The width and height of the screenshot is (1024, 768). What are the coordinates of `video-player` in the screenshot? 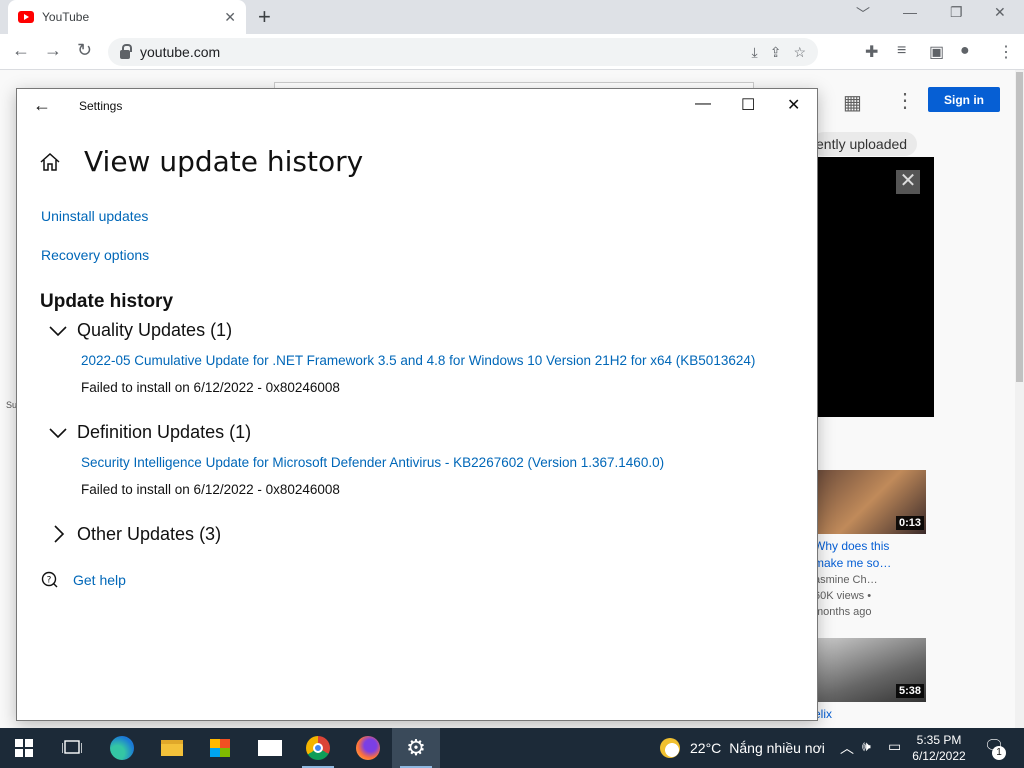 It's located at (876, 287).